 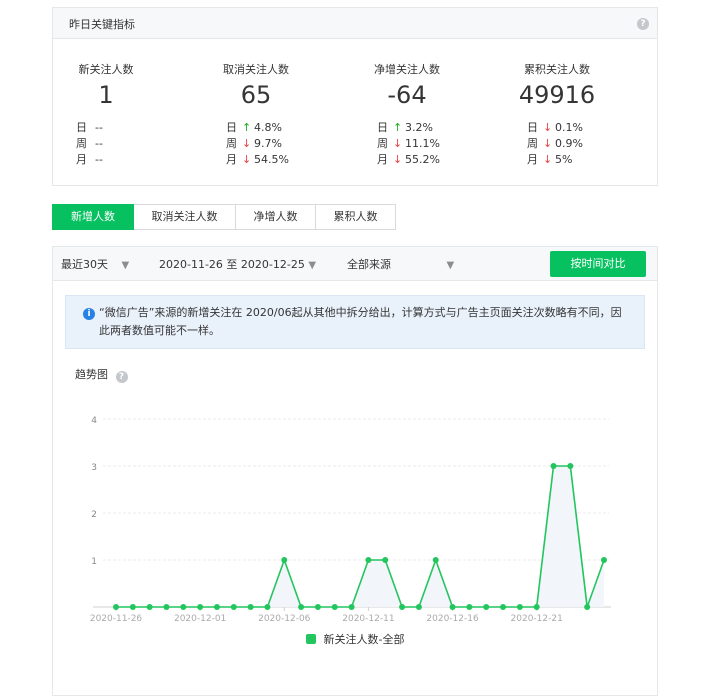 What do you see at coordinates (557, 95) in the screenshot?
I see `metric-value: 49916` at bounding box center [557, 95].